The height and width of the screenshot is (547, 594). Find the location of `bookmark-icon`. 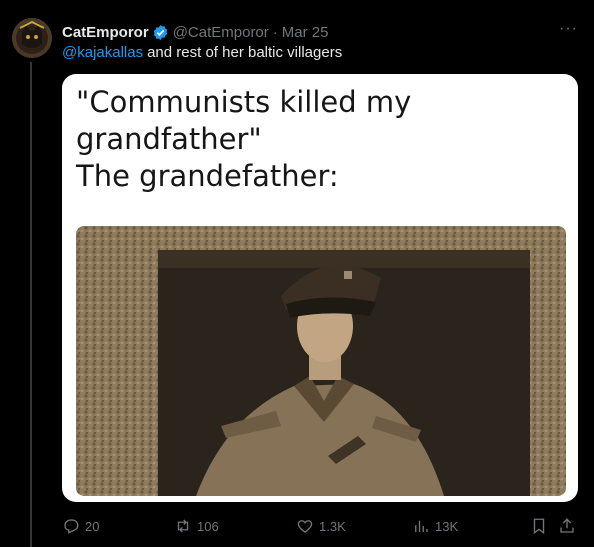

bookmark-icon is located at coordinates (539, 526).